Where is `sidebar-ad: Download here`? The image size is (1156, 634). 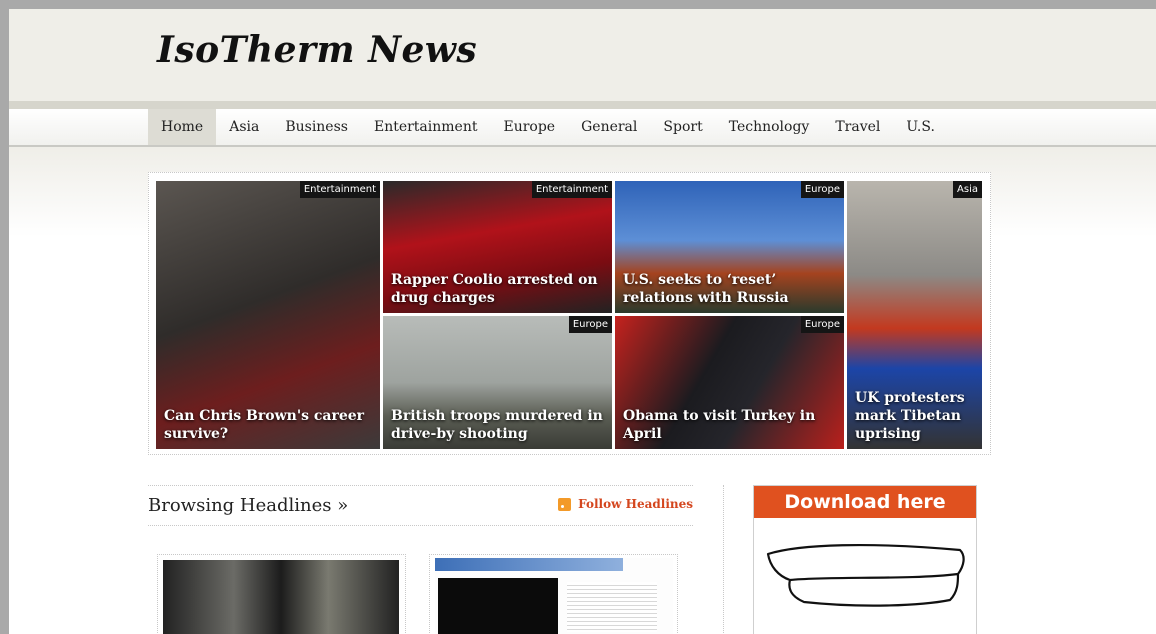
sidebar-ad: Download here is located at coordinates (865, 559).